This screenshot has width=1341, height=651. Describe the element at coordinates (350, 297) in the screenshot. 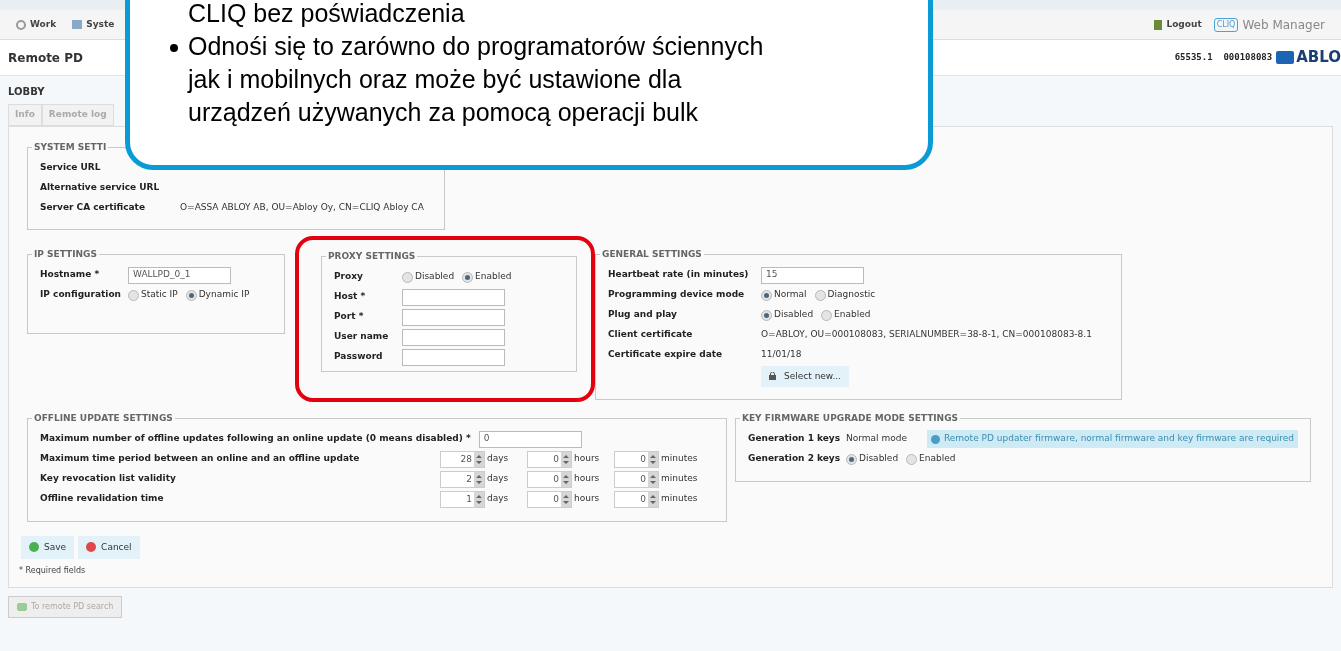

I see `field-label: Host *` at that location.